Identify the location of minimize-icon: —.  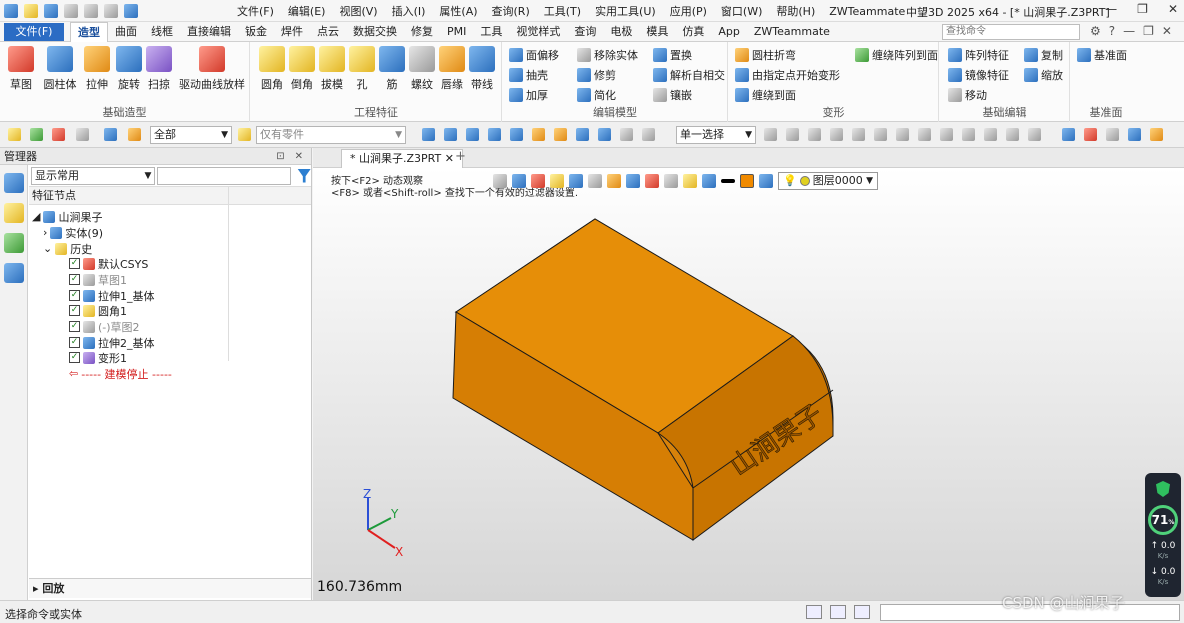
(1111, 9).